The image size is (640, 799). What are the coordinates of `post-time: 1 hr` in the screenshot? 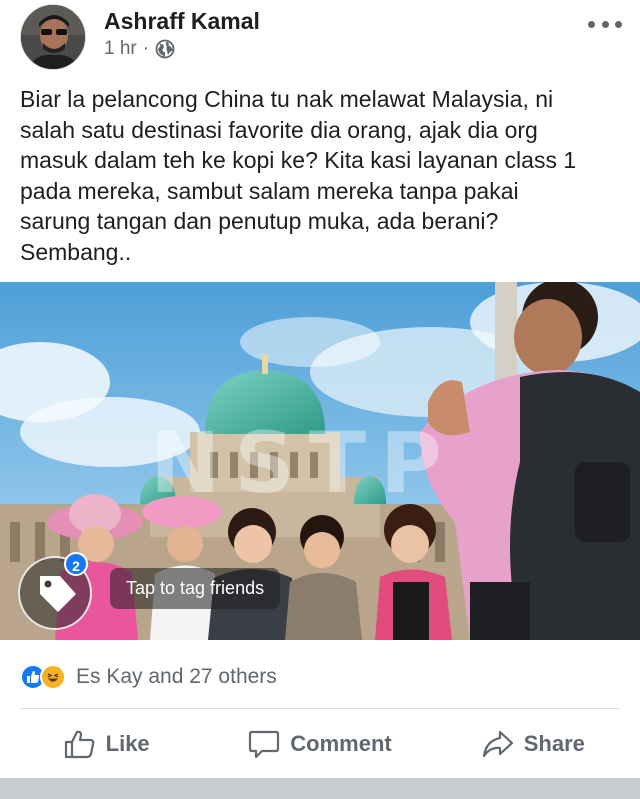 It's located at (120, 49).